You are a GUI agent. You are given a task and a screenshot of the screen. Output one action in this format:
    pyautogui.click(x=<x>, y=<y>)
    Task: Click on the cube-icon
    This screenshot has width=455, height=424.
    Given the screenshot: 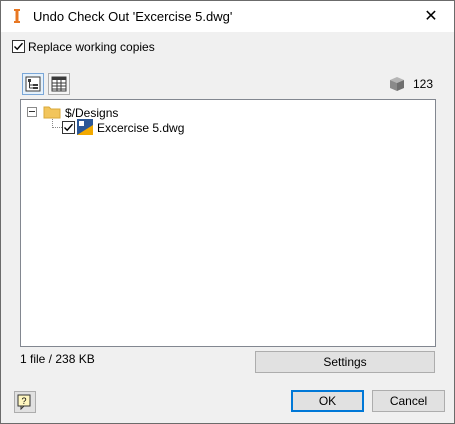 What is the action you would take?
    pyautogui.click(x=397, y=84)
    